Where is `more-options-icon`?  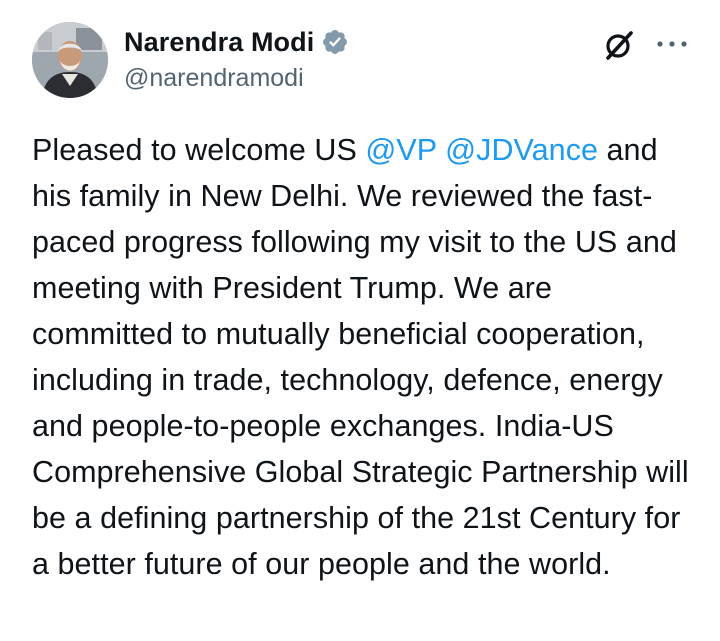 more-options-icon is located at coordinates (672, 44).